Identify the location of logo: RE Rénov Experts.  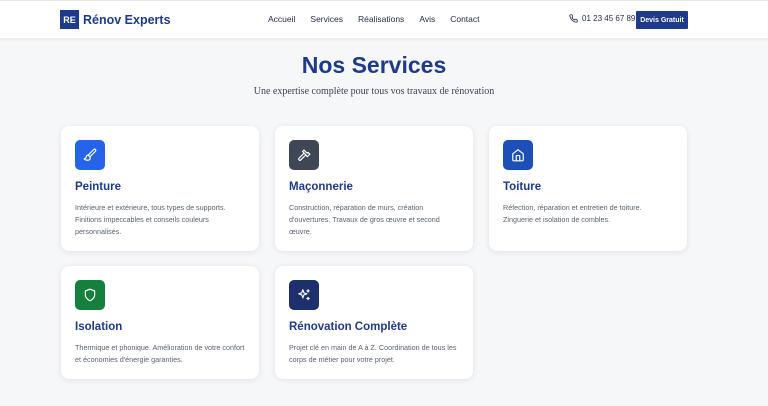
(115, 19).